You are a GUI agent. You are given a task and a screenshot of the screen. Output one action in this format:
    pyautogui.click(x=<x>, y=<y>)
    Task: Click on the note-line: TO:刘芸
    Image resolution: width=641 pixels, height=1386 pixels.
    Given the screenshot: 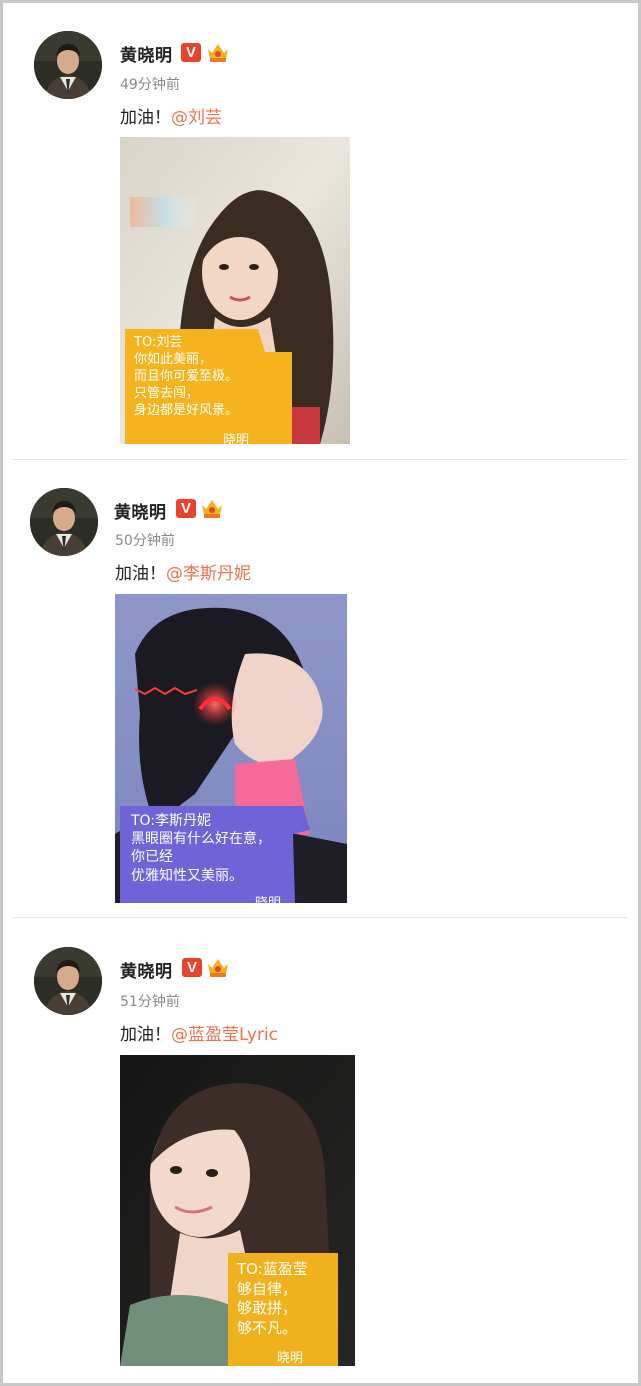 What is the action you would take?
    pyautogui.click(x=158, y=342)
    